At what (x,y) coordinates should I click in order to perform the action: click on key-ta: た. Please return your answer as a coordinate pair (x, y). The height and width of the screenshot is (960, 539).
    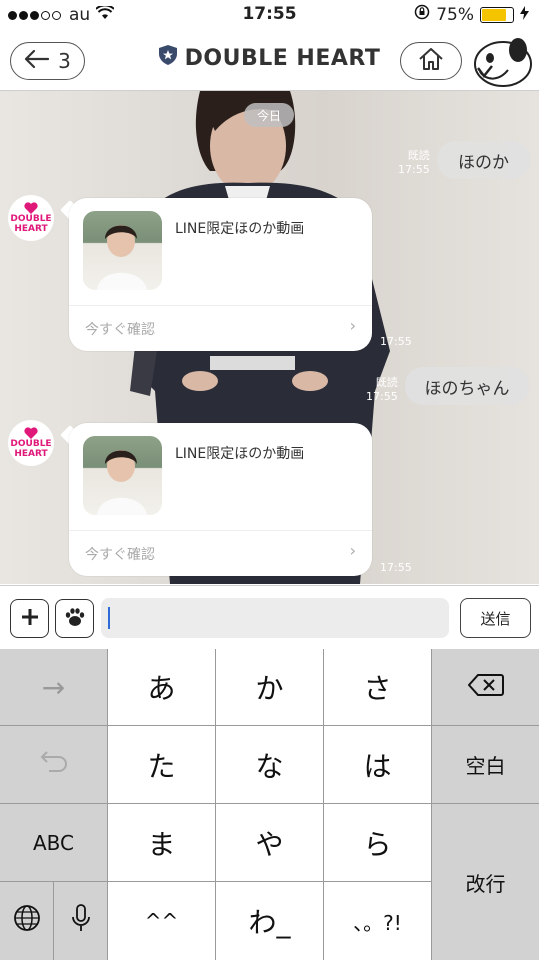
    Looking at the image, I should click on (161, 764).